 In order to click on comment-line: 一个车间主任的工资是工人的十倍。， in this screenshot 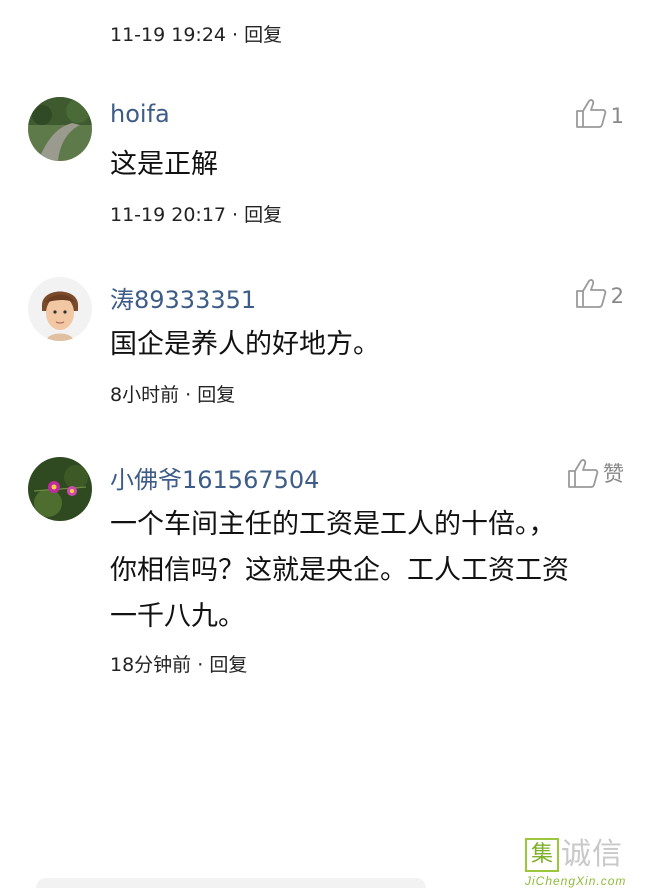, I will do `click(333, 524)`.